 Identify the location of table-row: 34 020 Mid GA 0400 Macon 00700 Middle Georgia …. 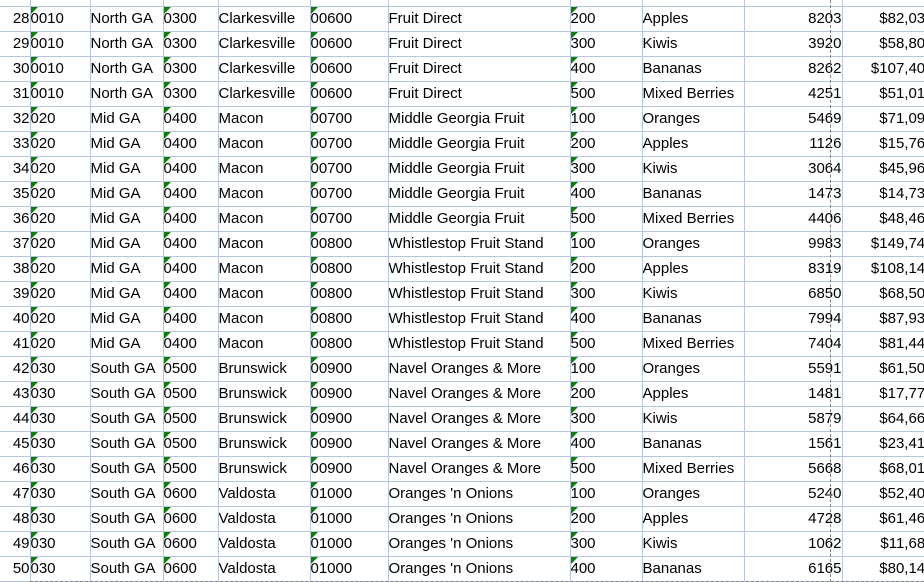
(462, 169).